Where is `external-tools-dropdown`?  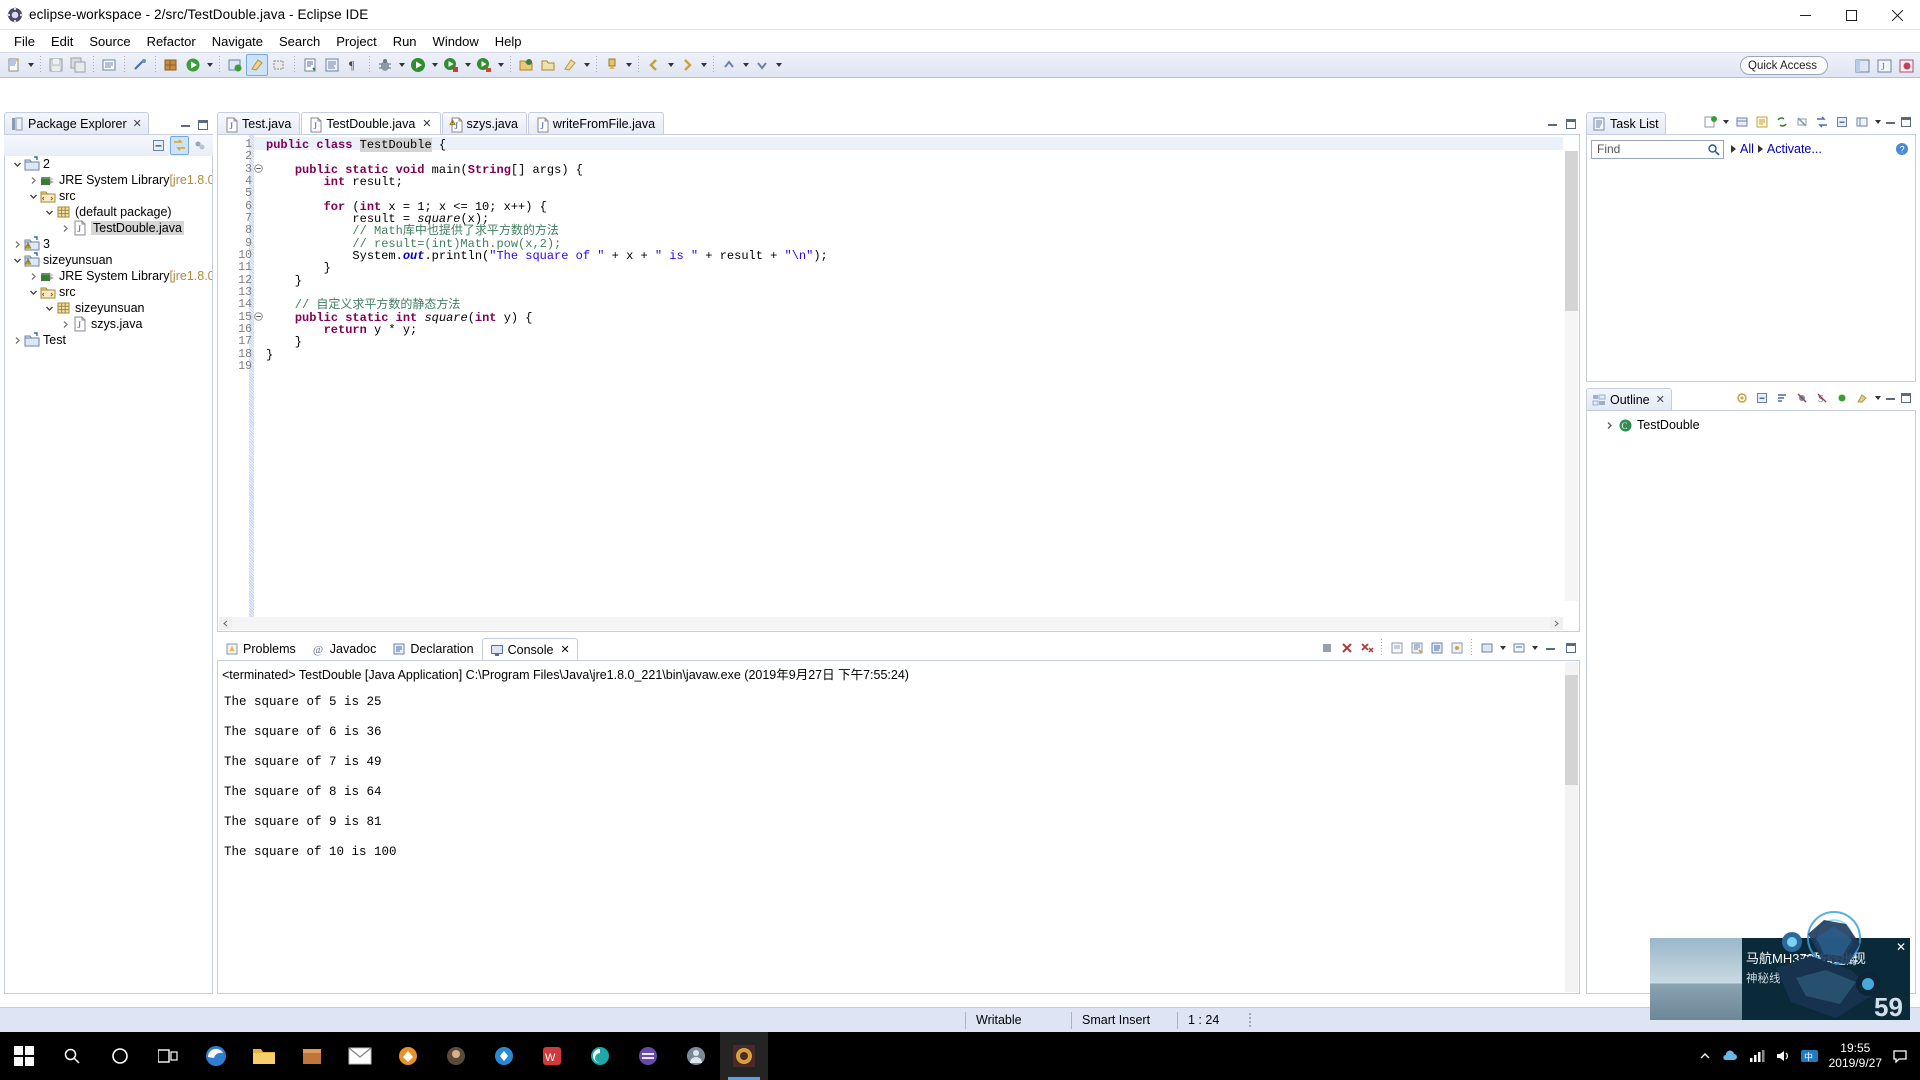 external-tools-dropdown is located at coordinates (500, 65).